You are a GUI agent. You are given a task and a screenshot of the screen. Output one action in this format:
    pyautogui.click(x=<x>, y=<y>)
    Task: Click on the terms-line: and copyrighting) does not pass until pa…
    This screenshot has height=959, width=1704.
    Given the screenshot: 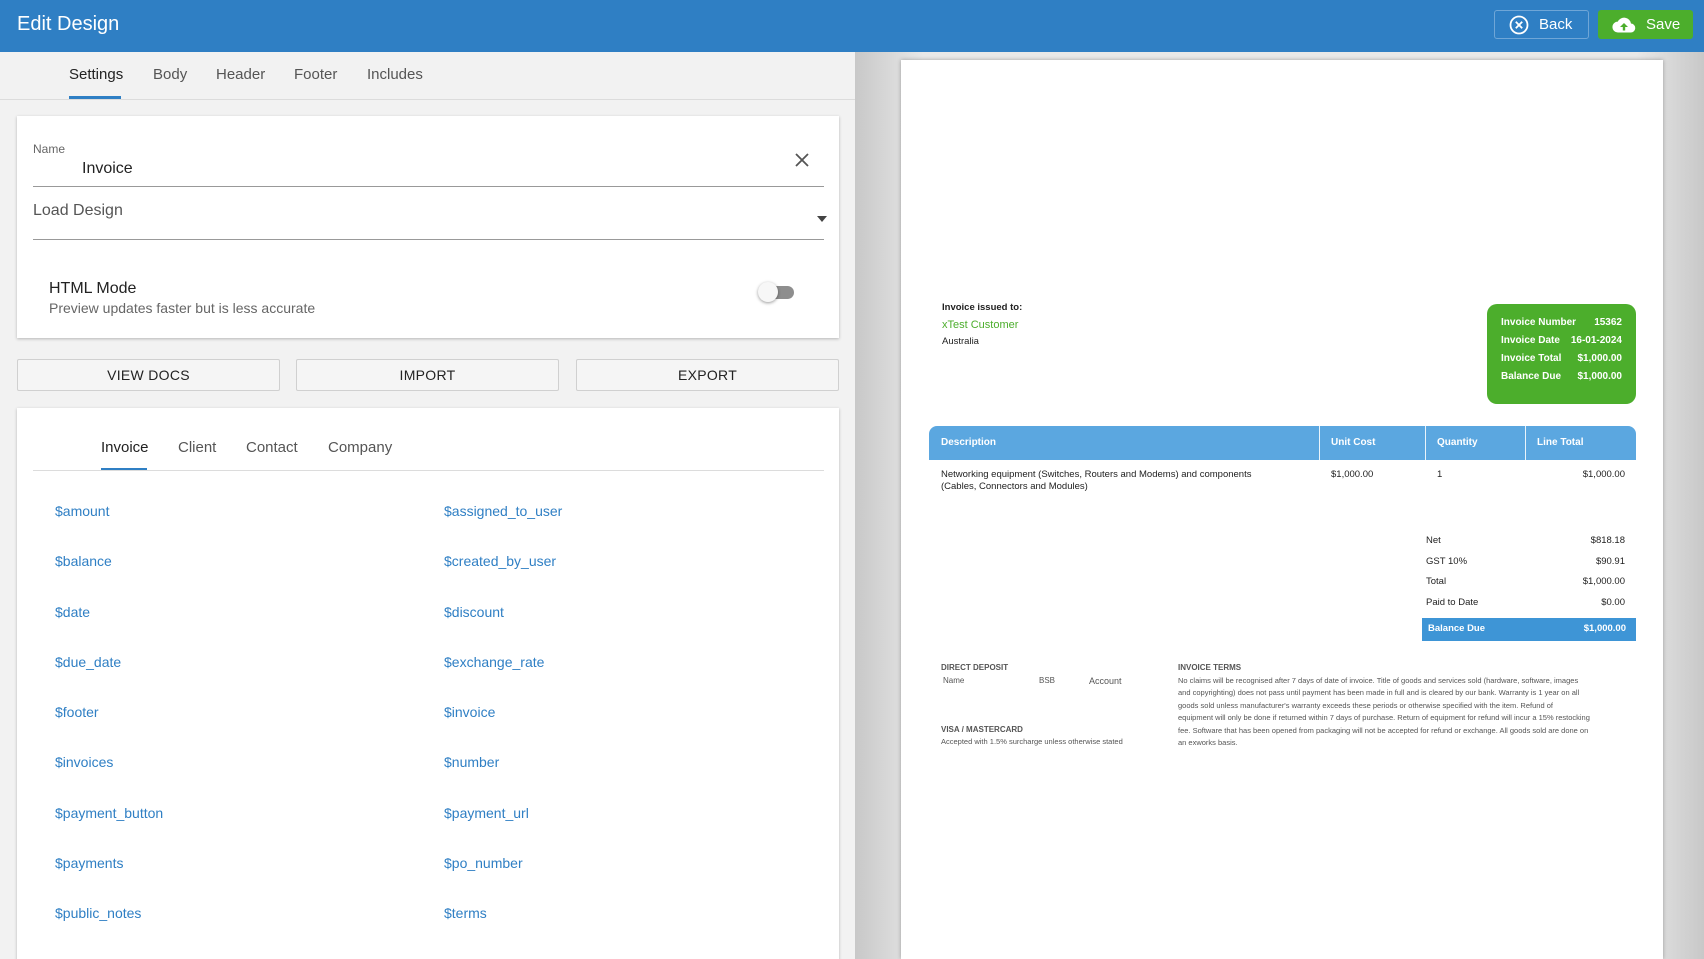 What is the action you would take?
    pyautogui.click(x=1379, y=692)
    